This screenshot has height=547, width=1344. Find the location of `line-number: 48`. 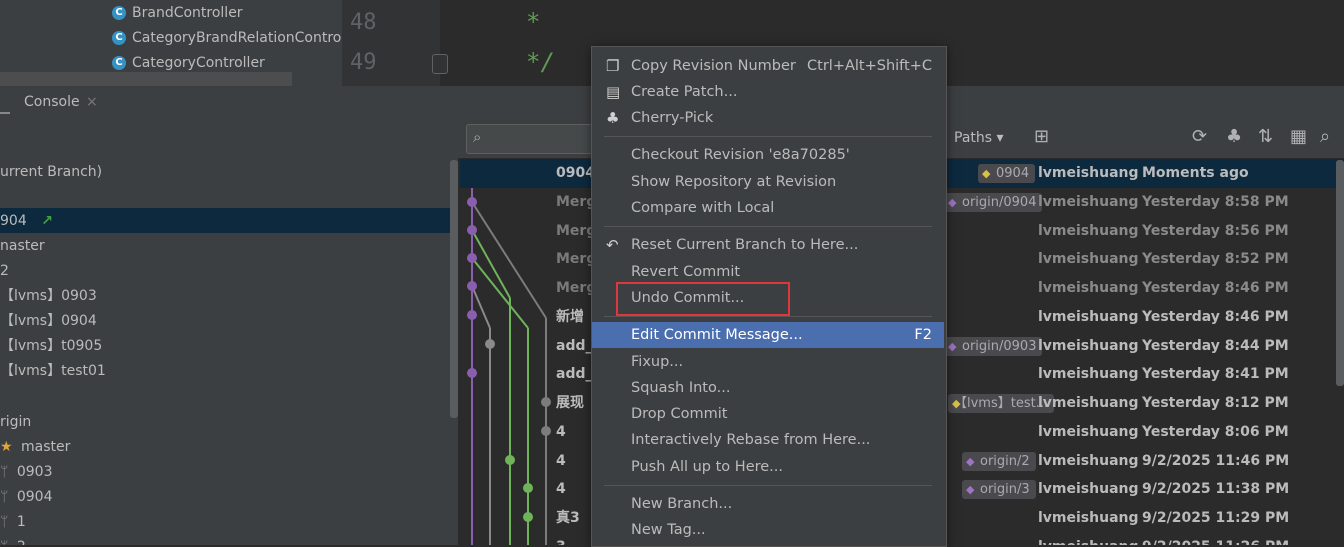

line-number: 48 is located at coordinates (363, 22).